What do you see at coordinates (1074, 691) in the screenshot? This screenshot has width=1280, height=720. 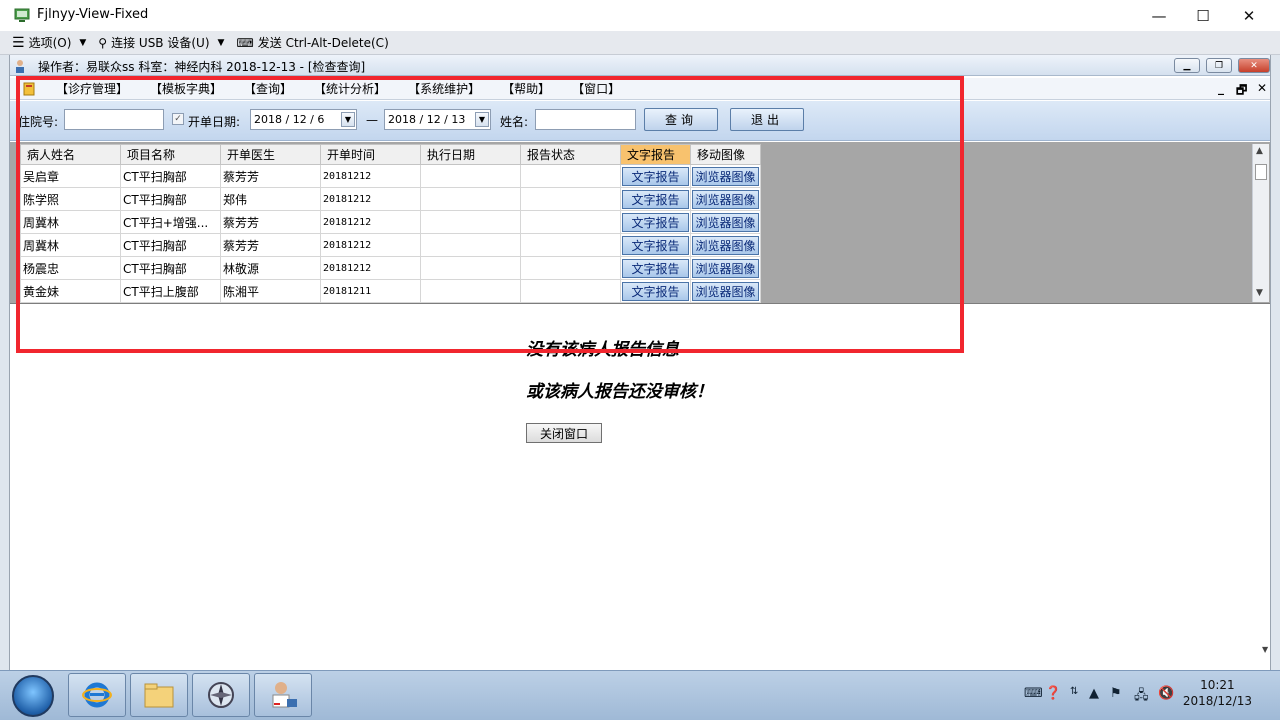 I see `network-icon: ⇅` at bounding box center [1074, 691].